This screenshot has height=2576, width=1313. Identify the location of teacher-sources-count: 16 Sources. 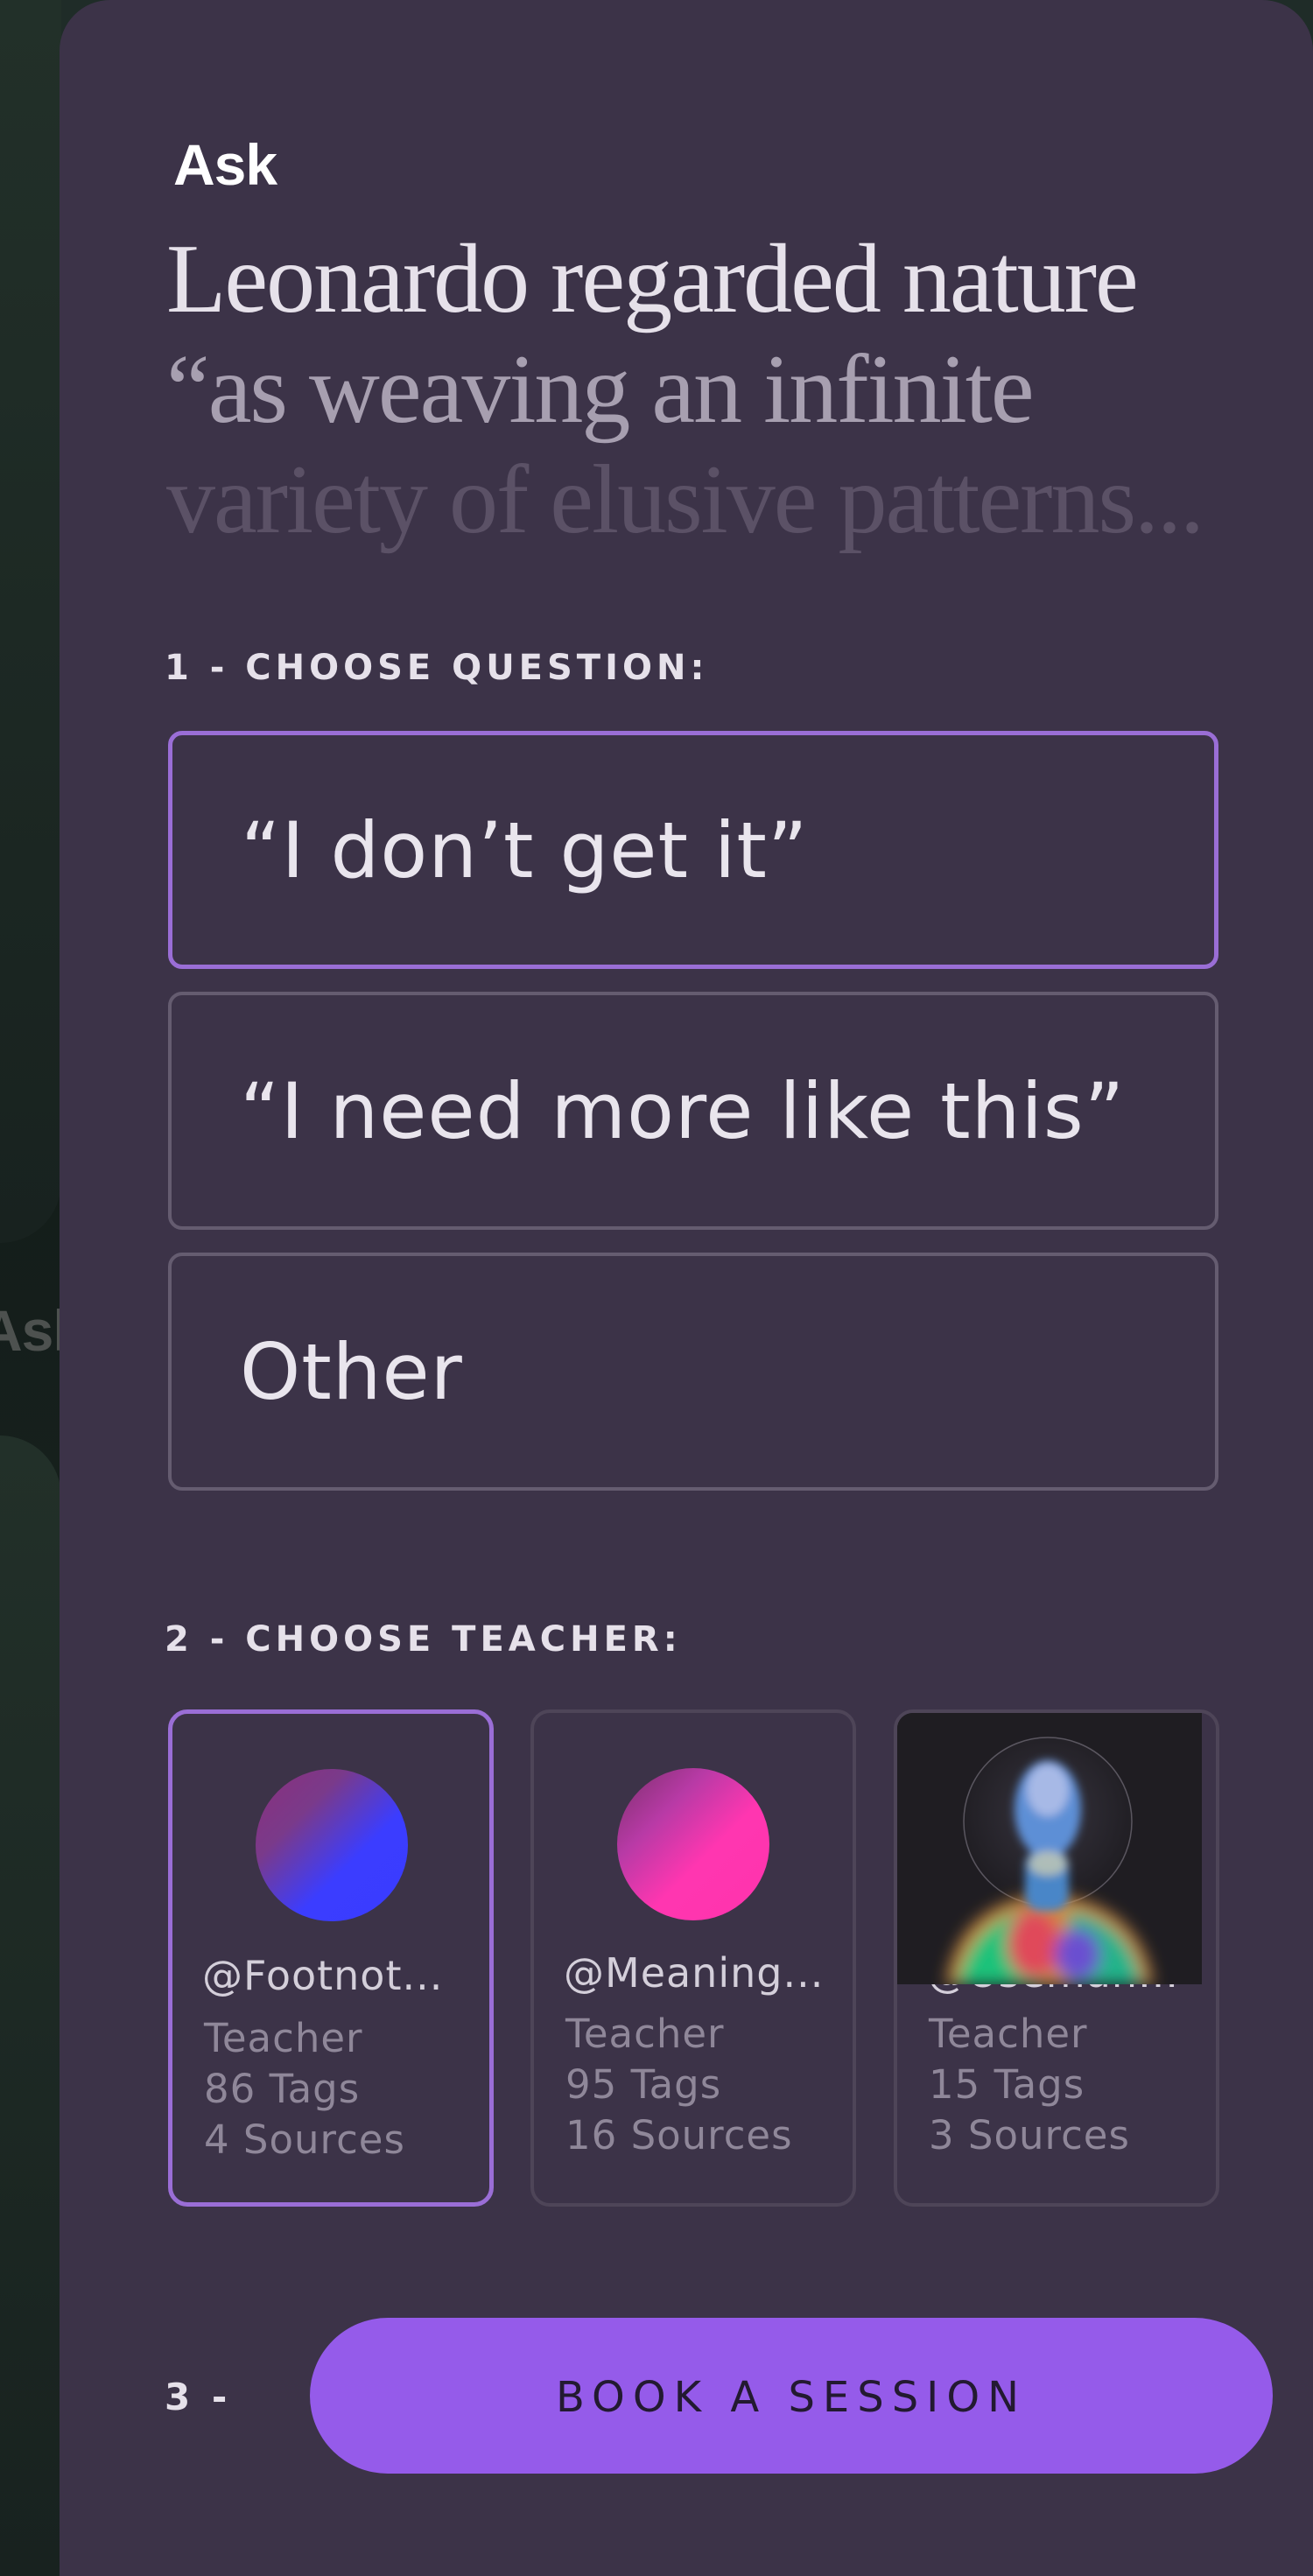
(679, 2135).